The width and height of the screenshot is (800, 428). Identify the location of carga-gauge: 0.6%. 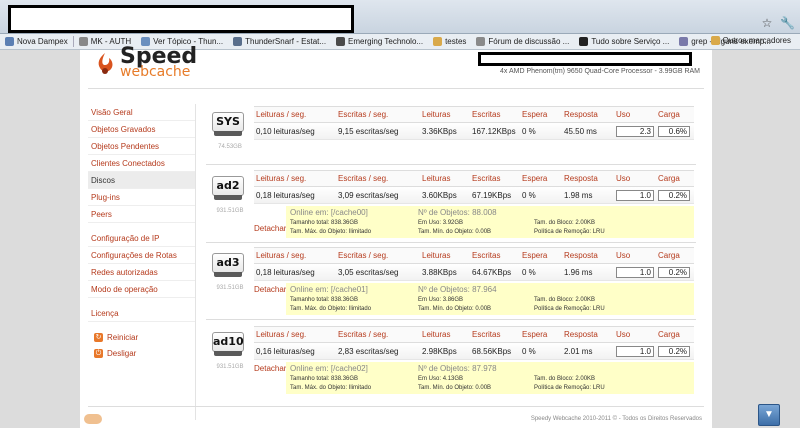
(674, 131).